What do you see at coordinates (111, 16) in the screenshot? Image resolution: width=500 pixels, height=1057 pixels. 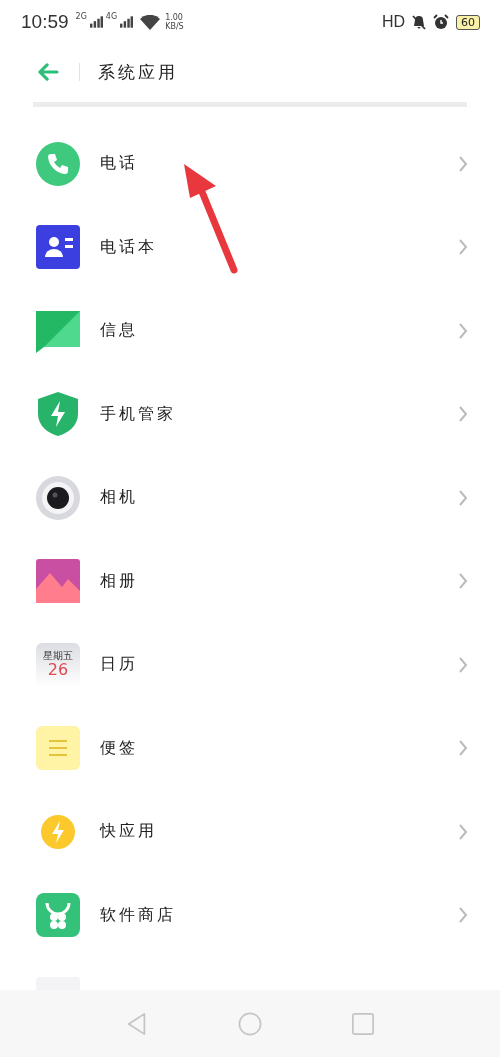 I see `network-type: 4G` at bounding box center [111, 16].